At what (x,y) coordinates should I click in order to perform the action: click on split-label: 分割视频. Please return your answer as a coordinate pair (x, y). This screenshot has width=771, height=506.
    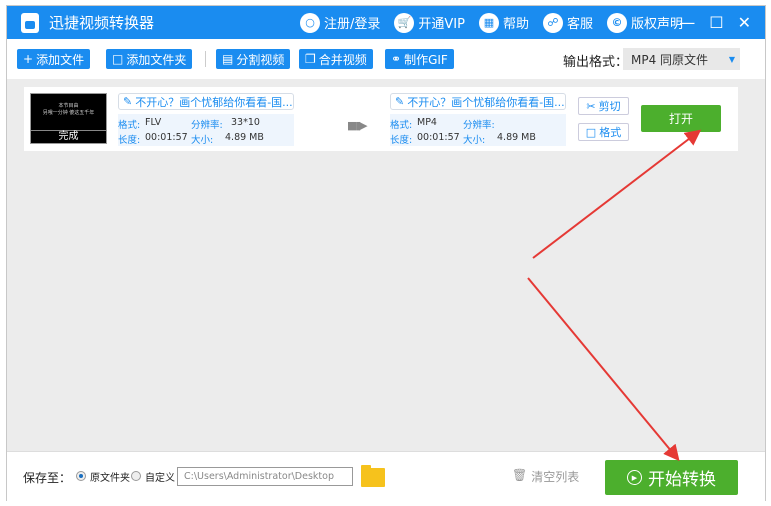
    Looking at the image, I should click on (260, 59).